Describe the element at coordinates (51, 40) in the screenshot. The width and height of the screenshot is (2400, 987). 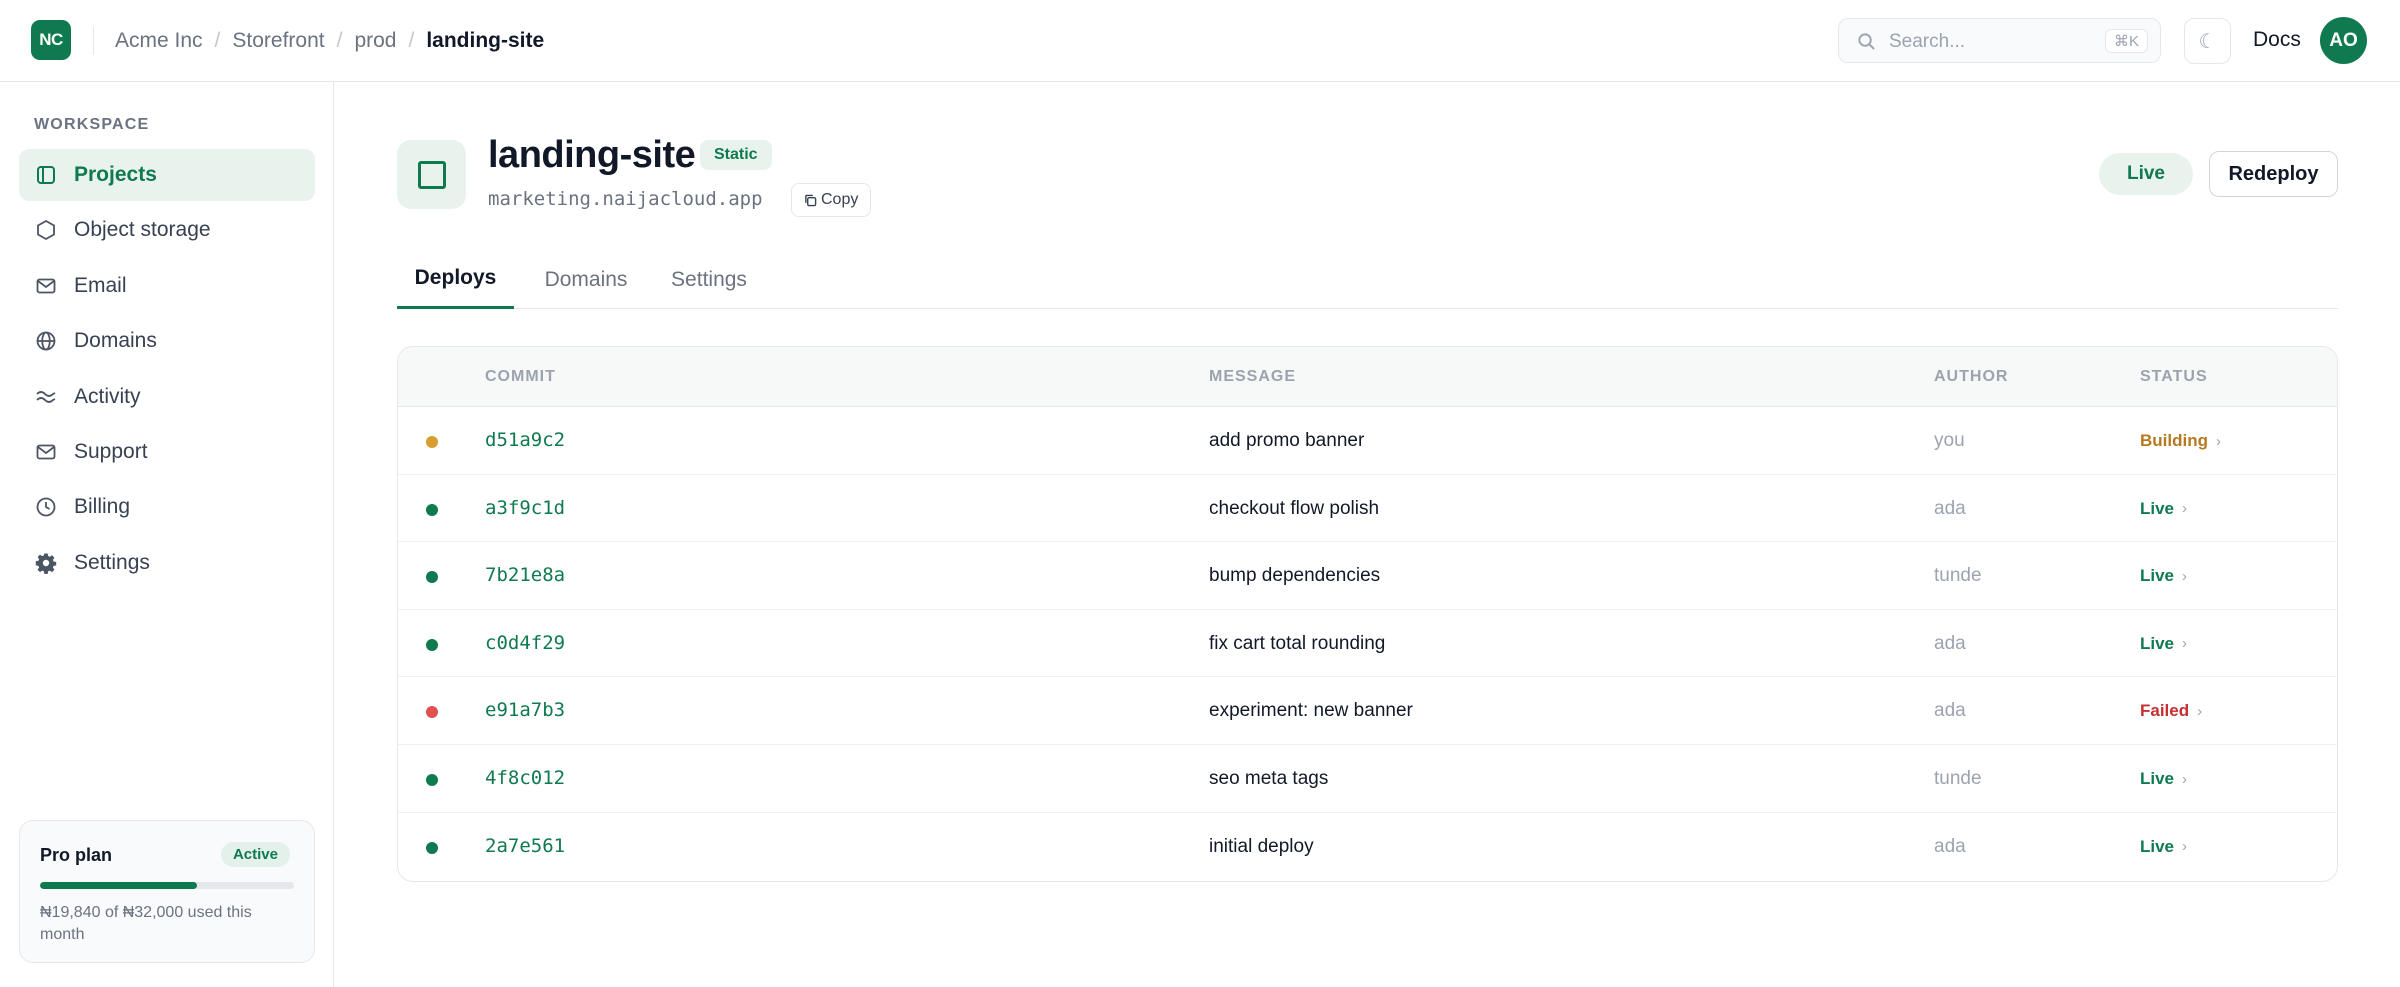
I see `brand-logo: NC` at that location.